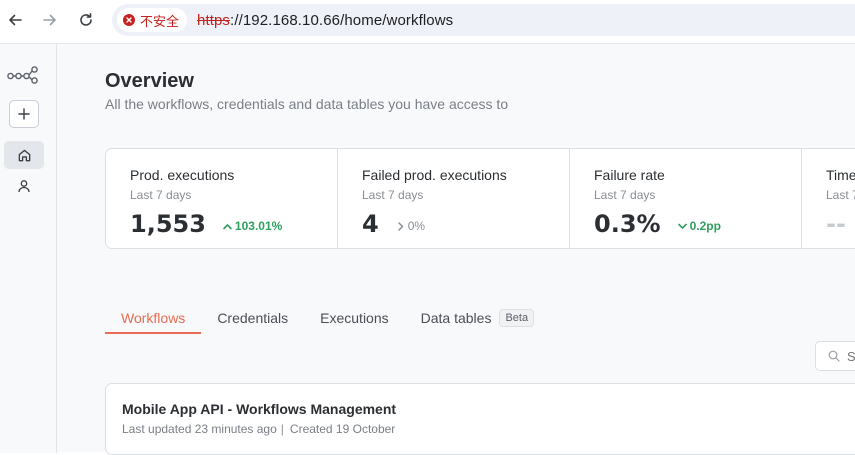 The height and width of the screenshot is (455, 855). Describe the element at coordinates (627, 224) in the screenshot. I see `stat-value: 0.3%` at that location.